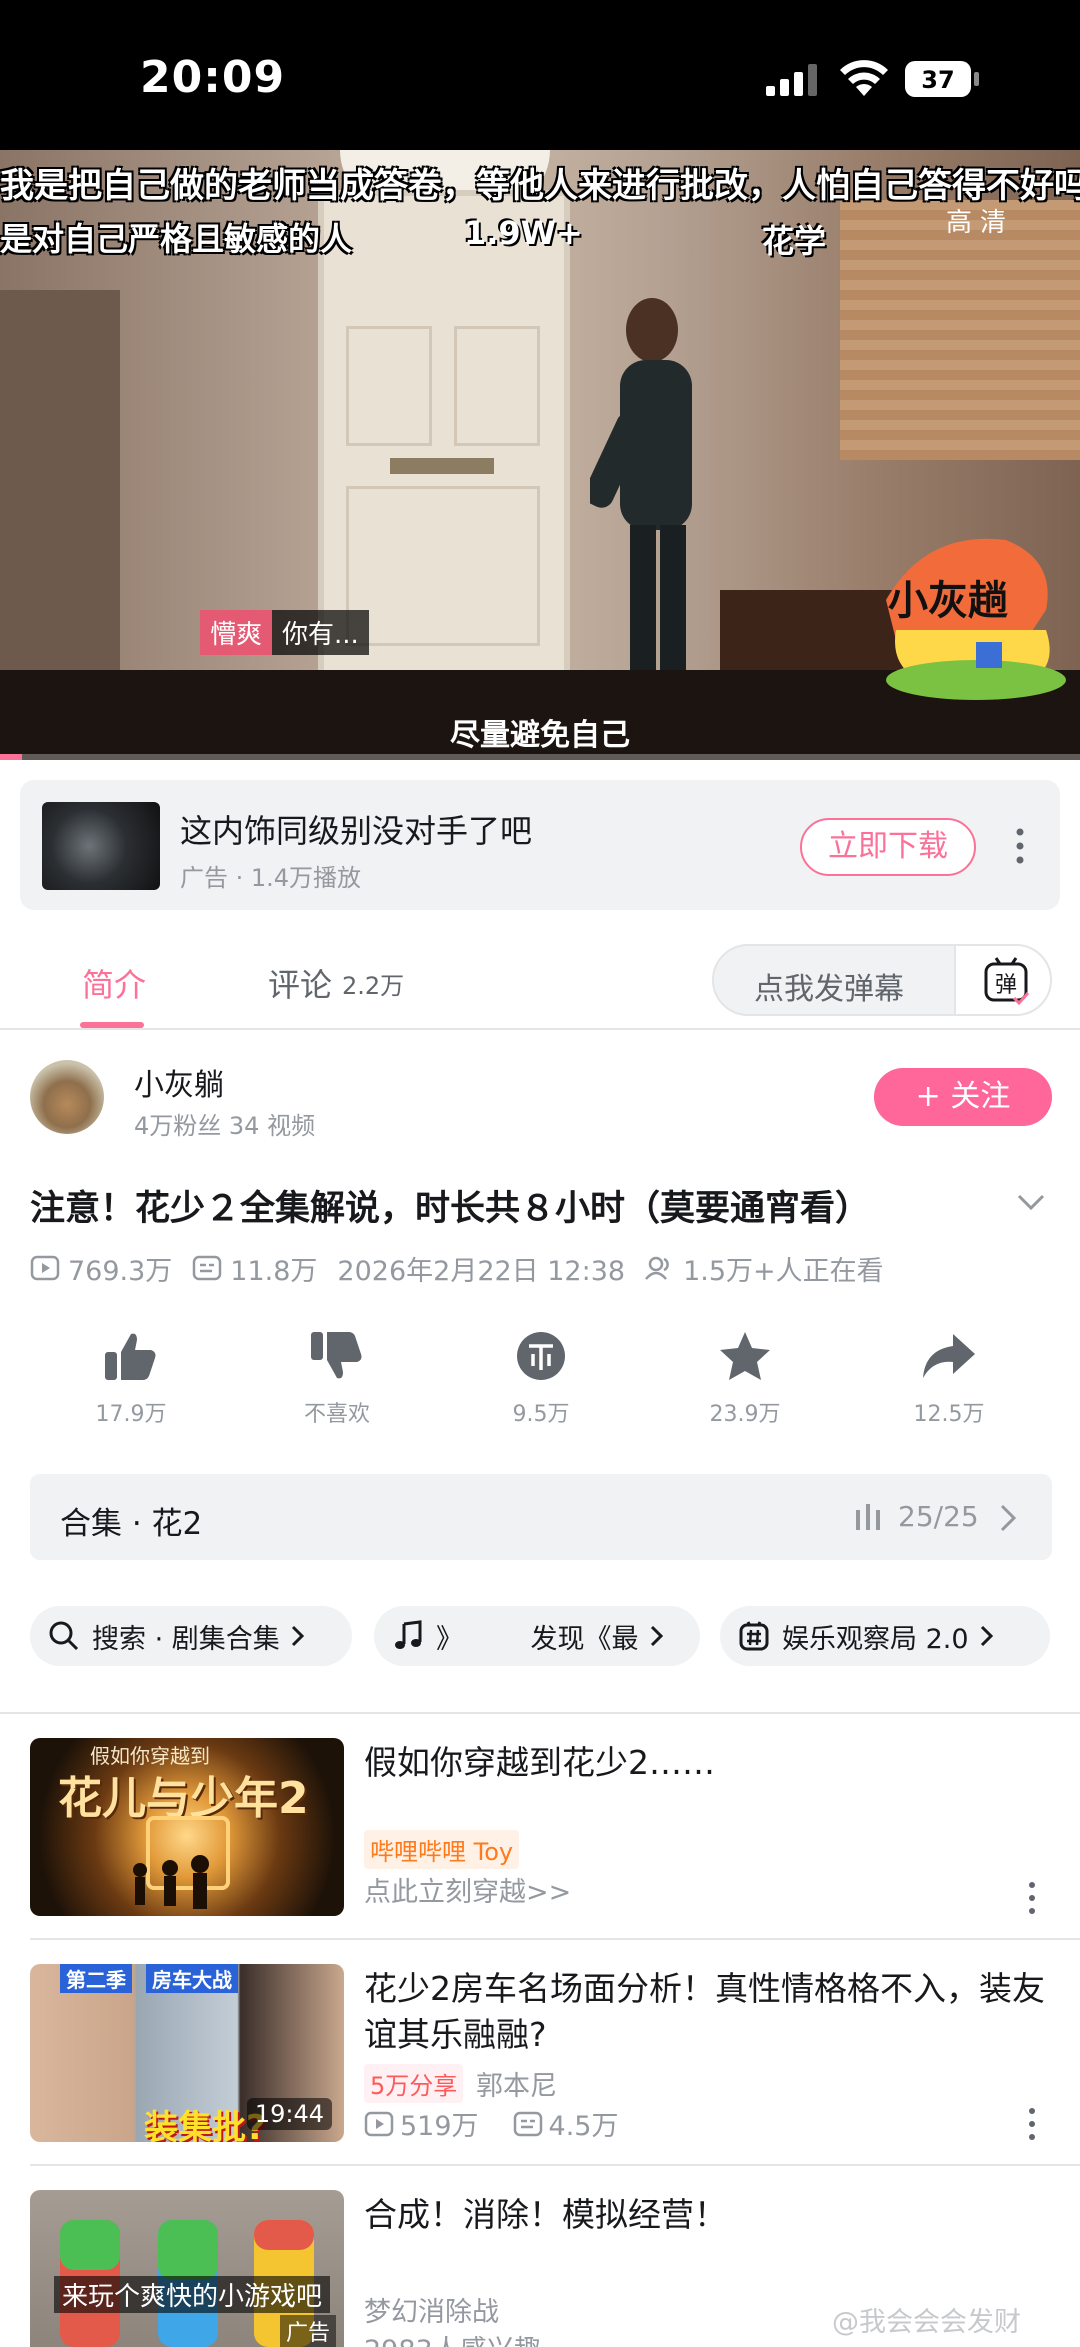 This screenshot has height=2347, width=1080. What do you see at coordinates (791, 80) in the screenshot?
I see `cellular-signal-icon` at bounding box center [791, 80].